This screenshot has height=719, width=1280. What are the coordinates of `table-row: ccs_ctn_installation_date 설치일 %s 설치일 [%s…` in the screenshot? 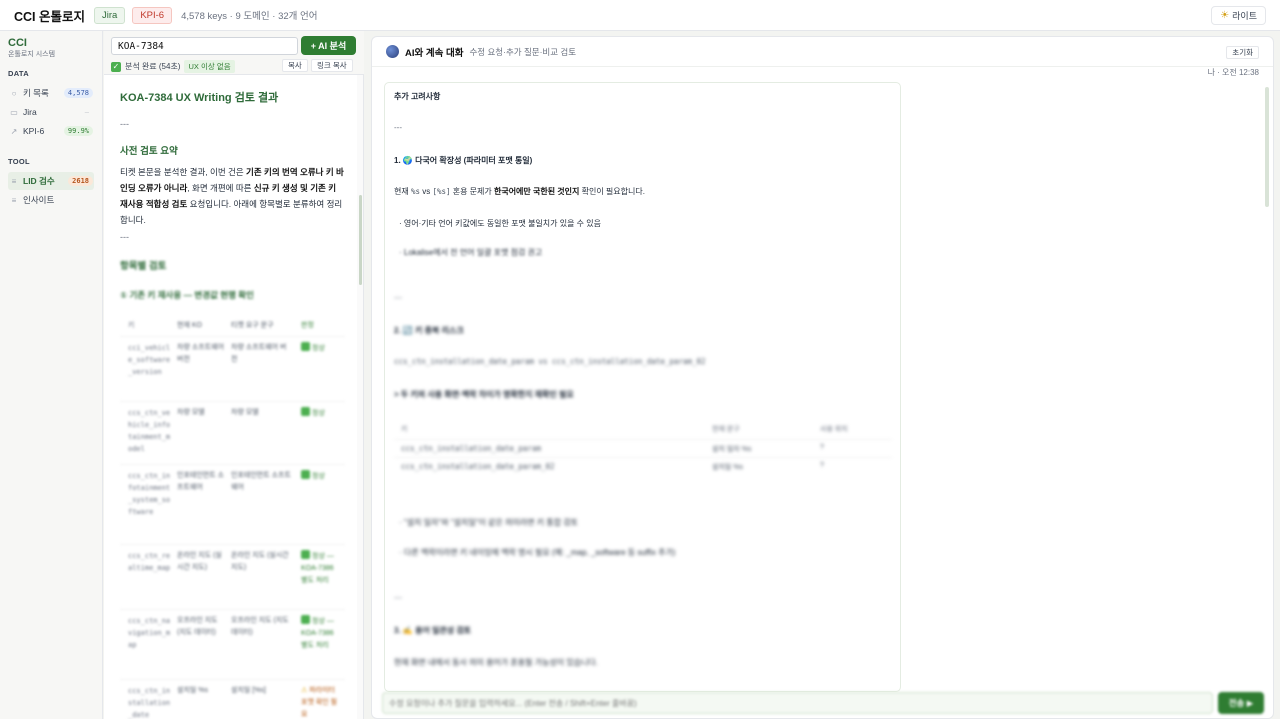 It's located at (232, 699).